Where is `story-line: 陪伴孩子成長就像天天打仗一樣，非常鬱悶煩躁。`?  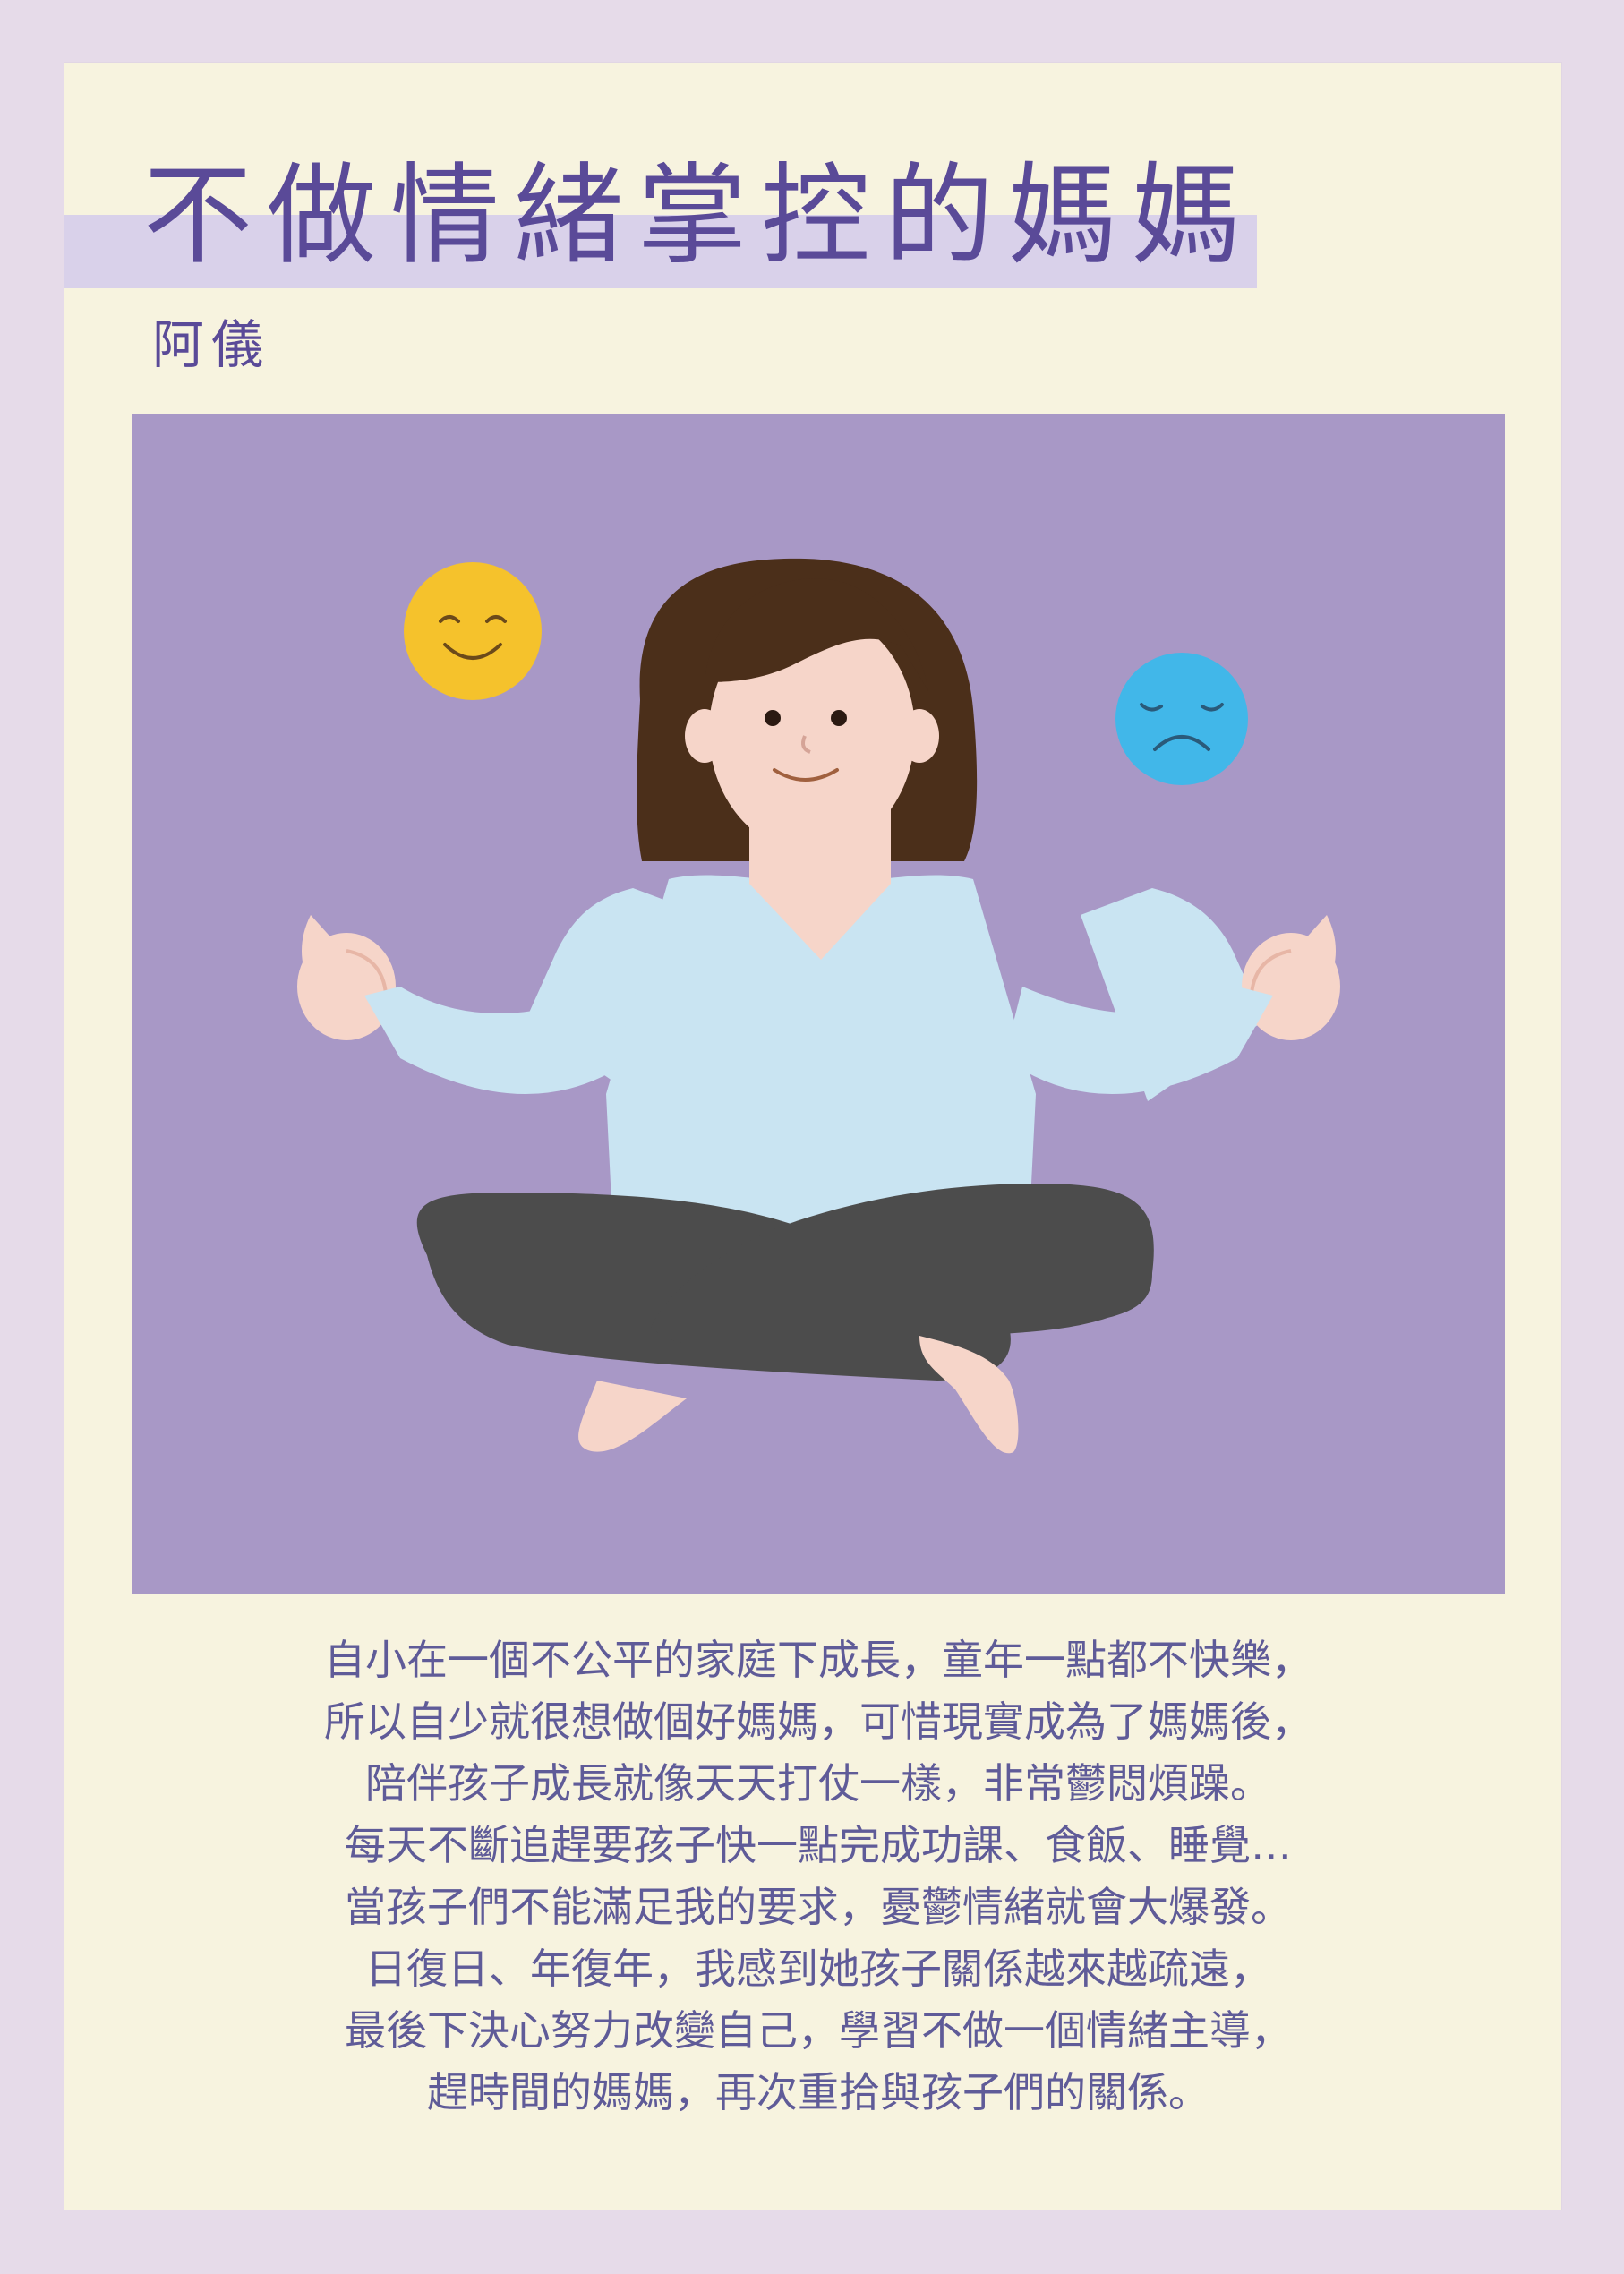
story-line: 陪伴孩子成長就像天天打仗一樣，非常鬱悶煩躁。 is located at coordinates (818, 1783).